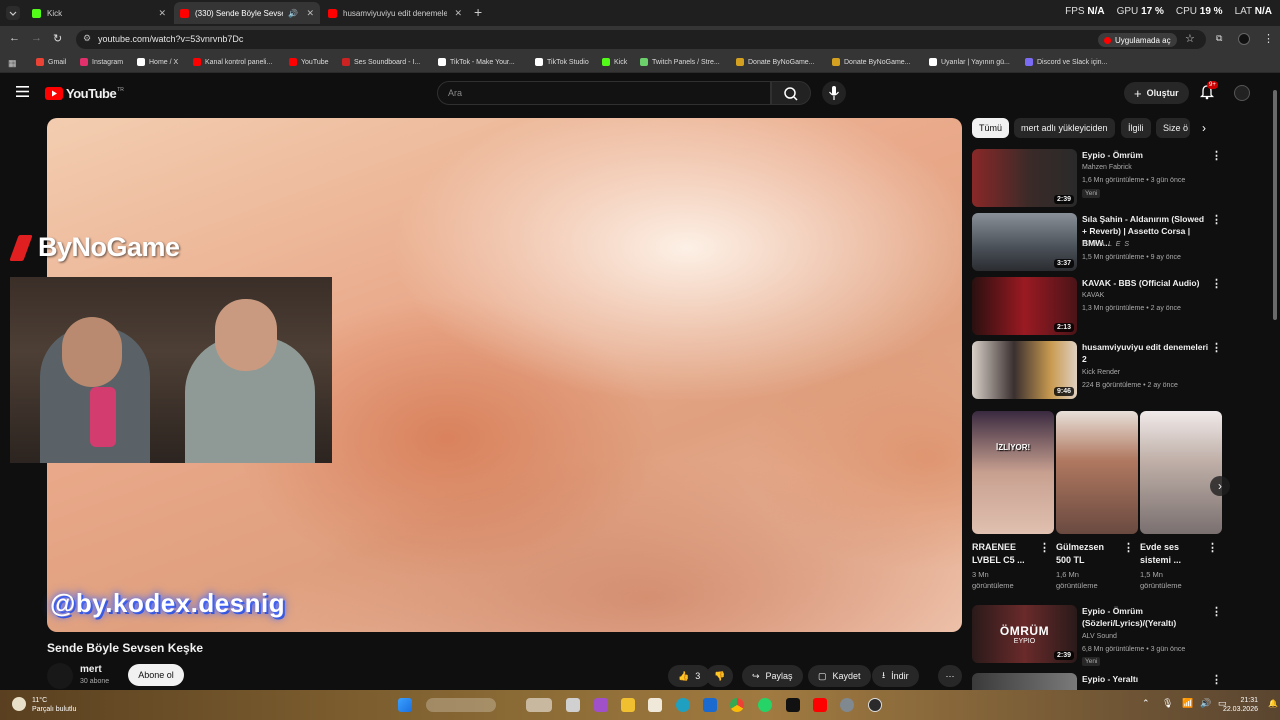  Describe the element at coordinates (461, 705) in the screenshot. I see `search-taskbar-icon` at that location.